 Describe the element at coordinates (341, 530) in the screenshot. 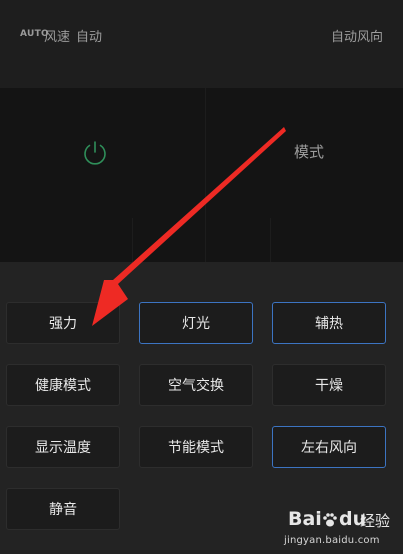

I see `baidu-jingyan-watermark: Bai du 经验 jingyan.baidu.com` at that location.